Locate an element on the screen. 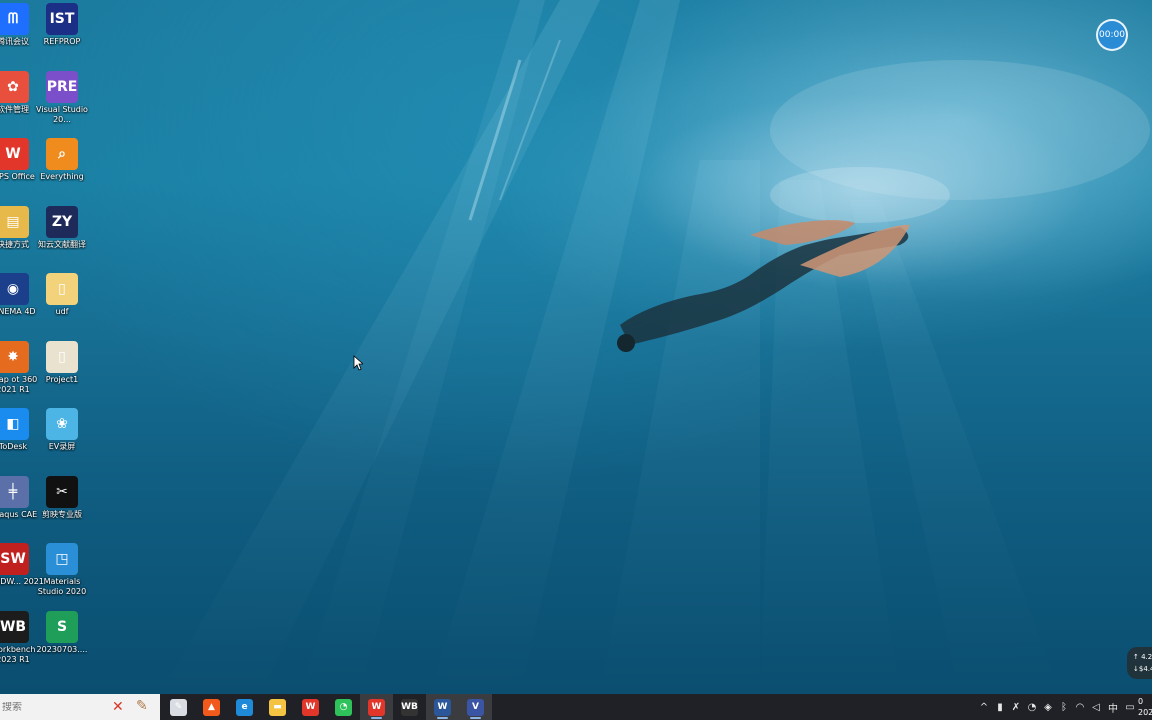 Image resolution: width=1152 pixels, height=720 pixels. file-explorer-icon: ▬ is located at coordinates (277, 707).